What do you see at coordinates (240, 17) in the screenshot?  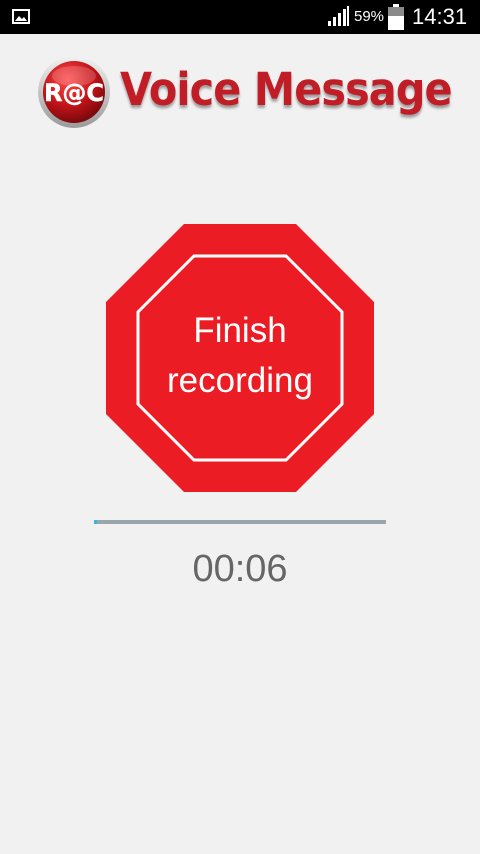 I see `status-bar: 59% 14:31` at bounding box center [240, 17].